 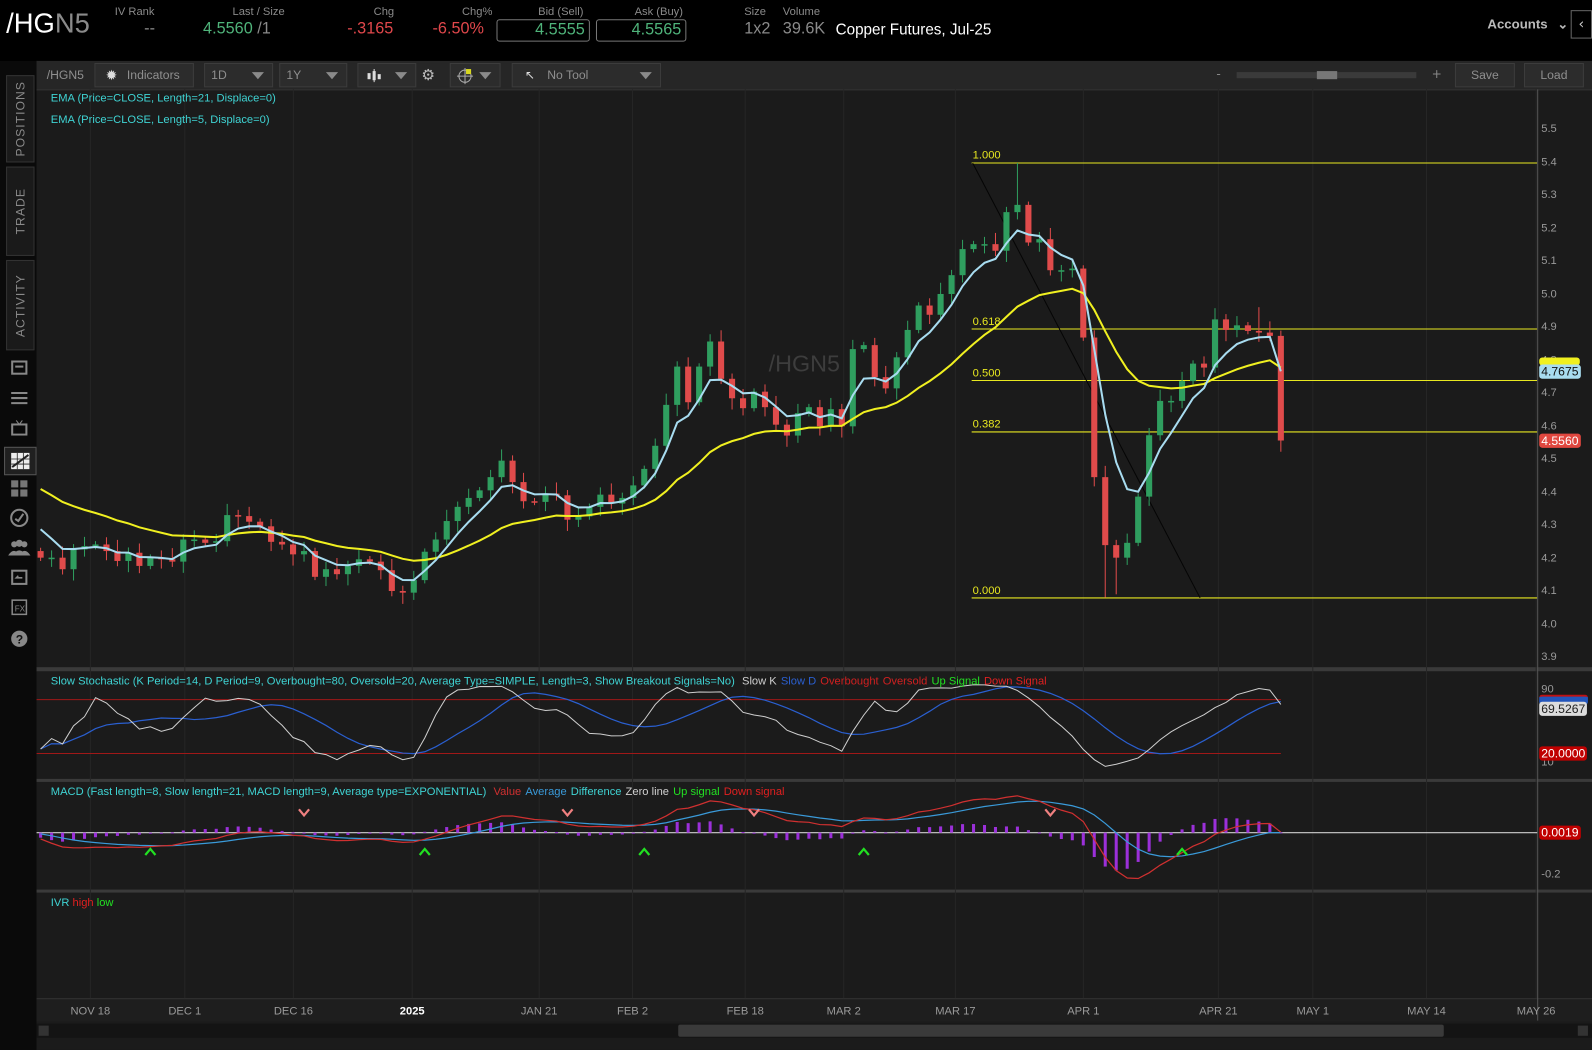 What do you see at coordinates (986, 321) in the screenshot?
I see `fib-level-label: 0.618` at bounding box center [986, 321].